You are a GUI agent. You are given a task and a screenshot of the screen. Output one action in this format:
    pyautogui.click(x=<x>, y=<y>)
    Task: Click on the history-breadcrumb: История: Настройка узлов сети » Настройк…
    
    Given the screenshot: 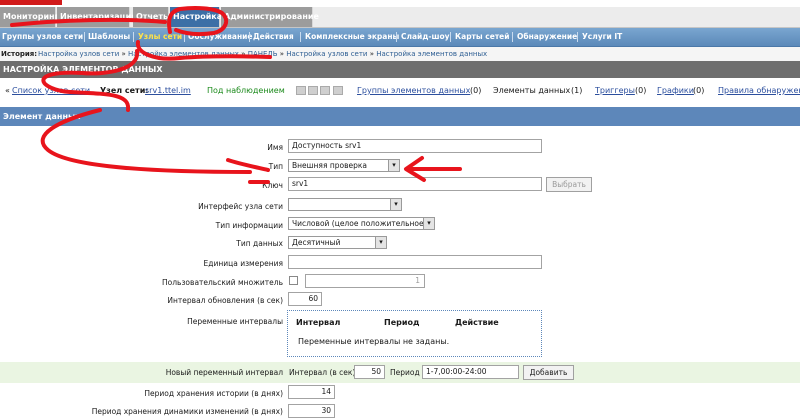 What is the action you would take?
    pyautogui.click(x=400, y=54)
    